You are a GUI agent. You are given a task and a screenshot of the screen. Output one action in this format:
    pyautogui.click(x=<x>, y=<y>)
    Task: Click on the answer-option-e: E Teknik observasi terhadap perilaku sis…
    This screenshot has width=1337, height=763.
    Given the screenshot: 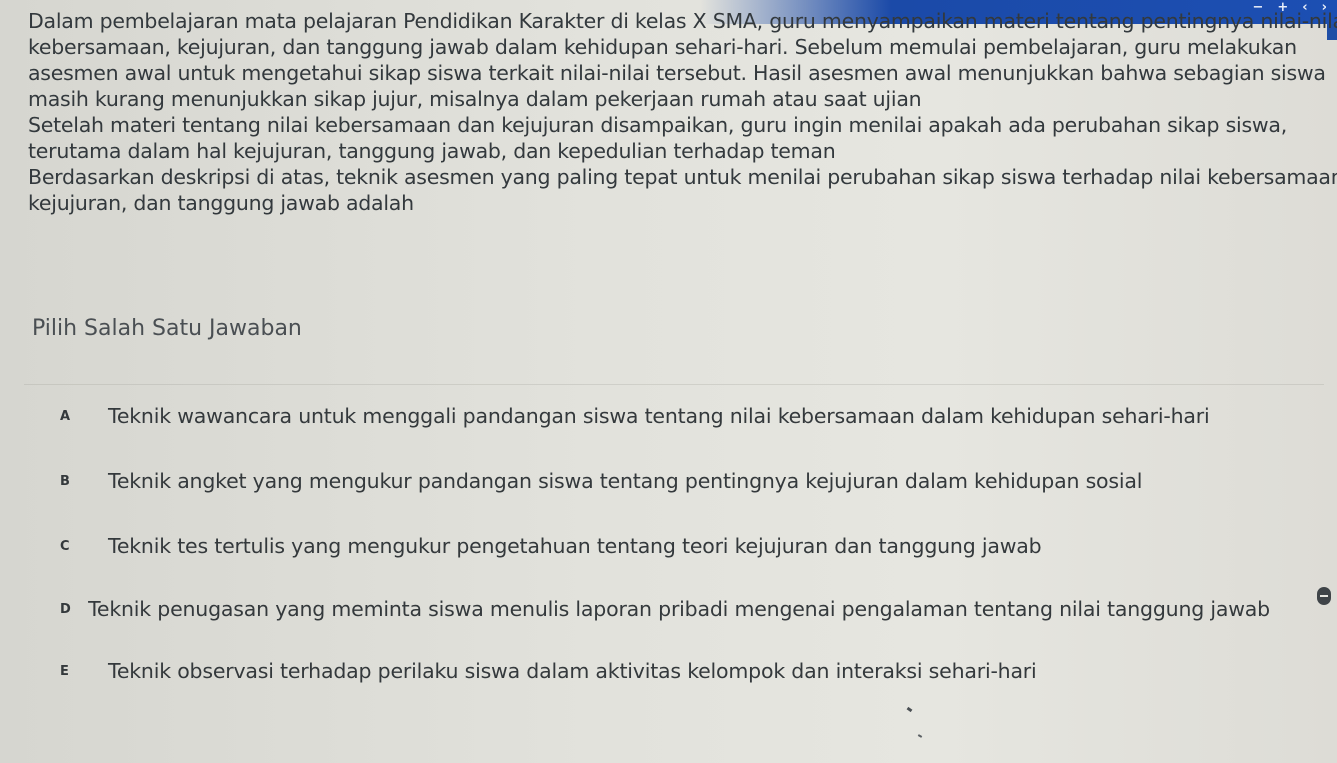 What is the action you would take?
    pyautogui.click(x=660, y=671)
    